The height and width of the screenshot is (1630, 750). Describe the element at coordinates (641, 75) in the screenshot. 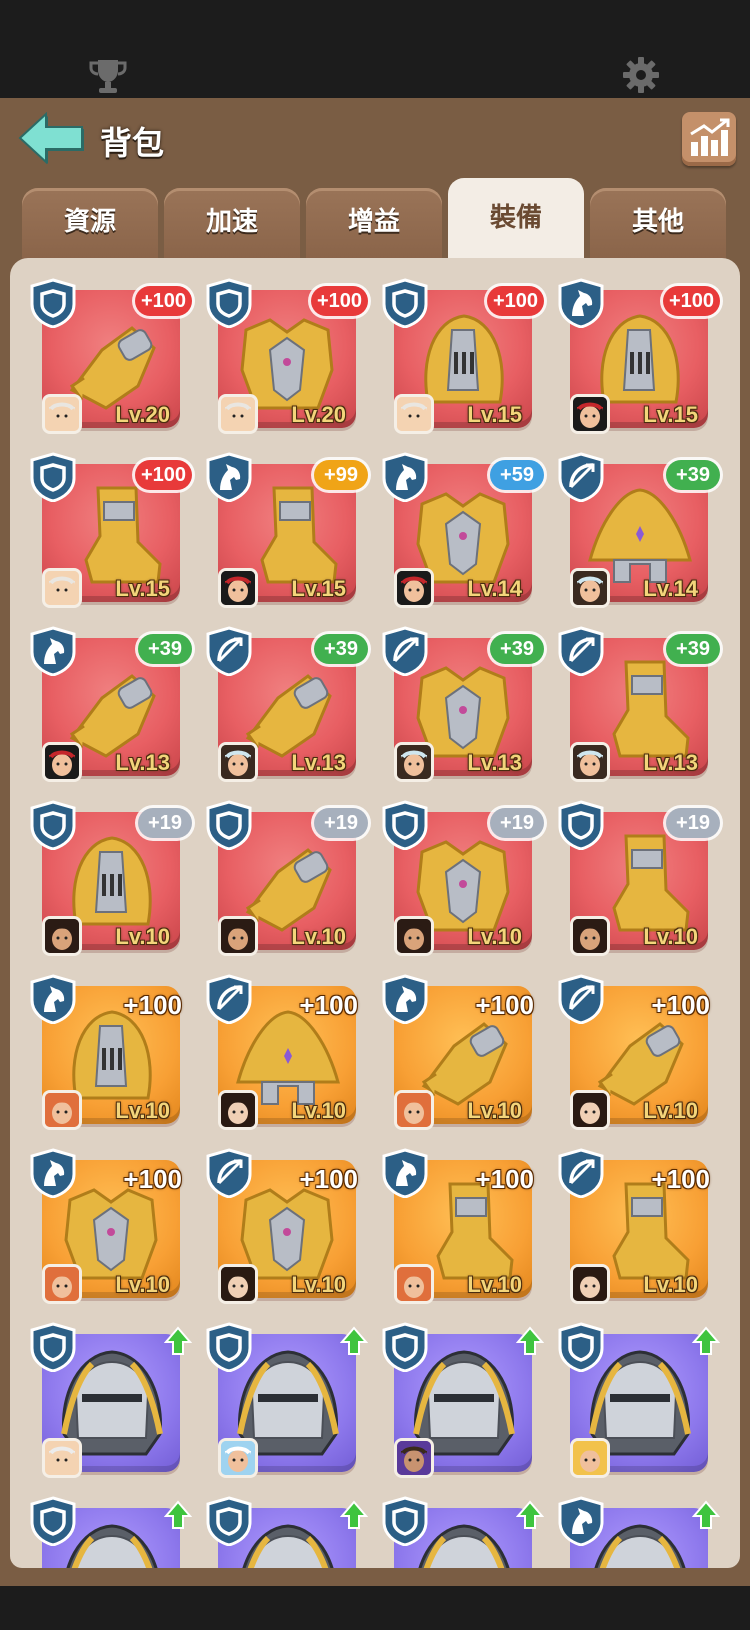

I see `gear-icon` at that location.